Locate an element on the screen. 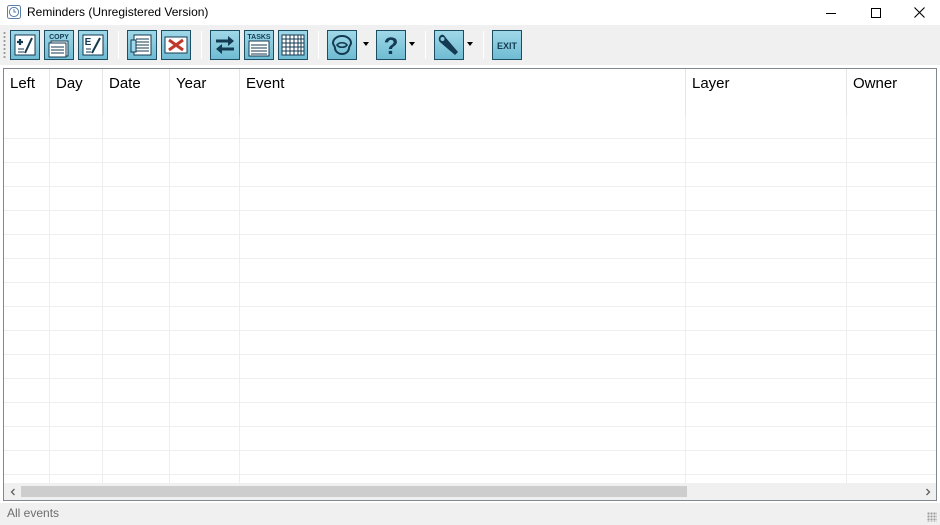  tasks-label: TASKS is located at coordinates (259, 37).